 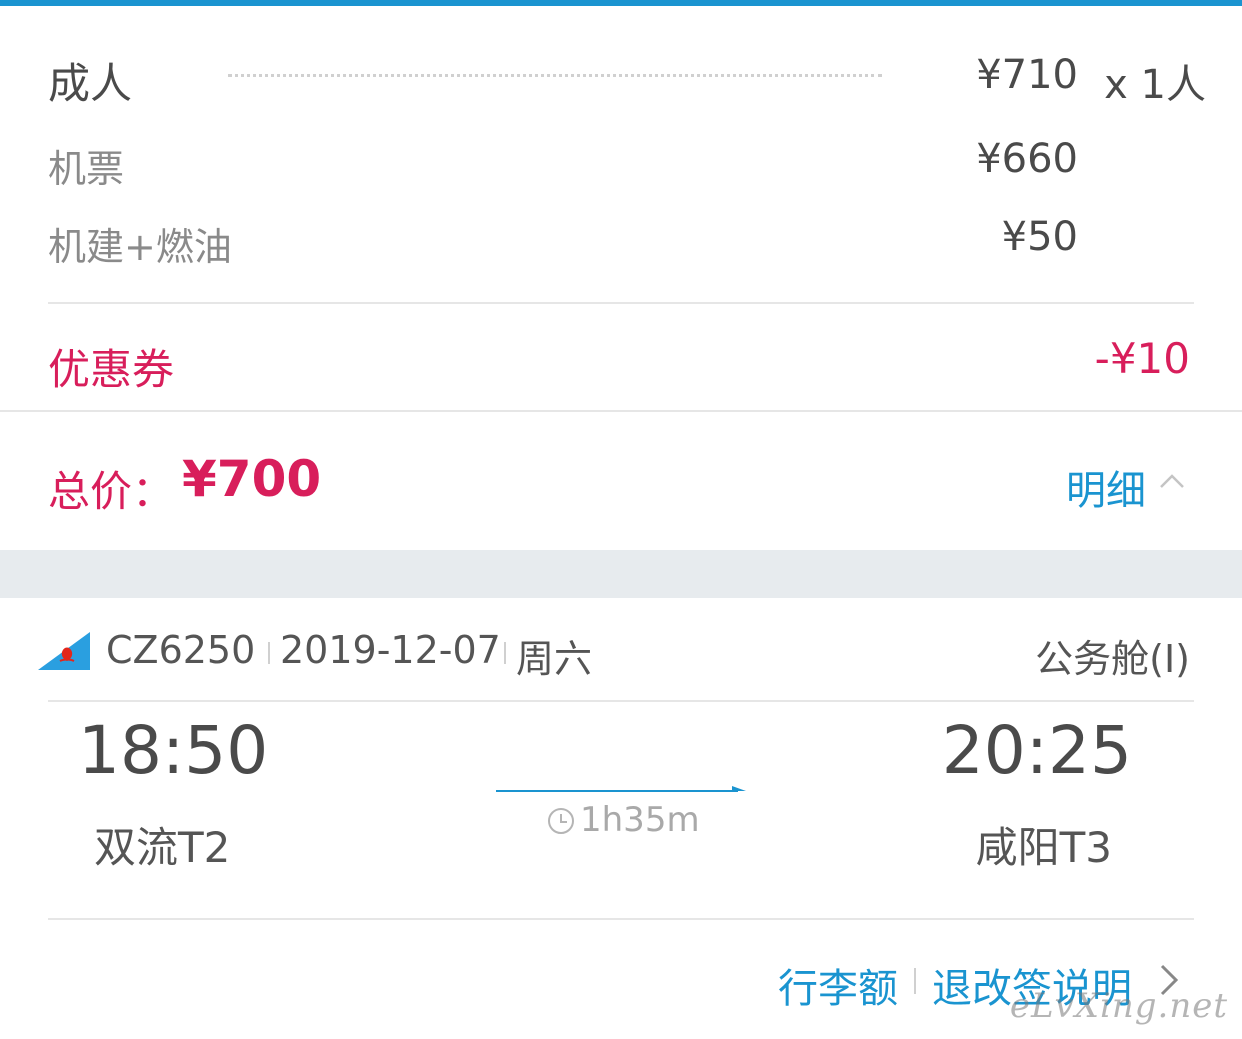 I want to click on coupon-amount: -¥10, so click(x=1142, y=358).